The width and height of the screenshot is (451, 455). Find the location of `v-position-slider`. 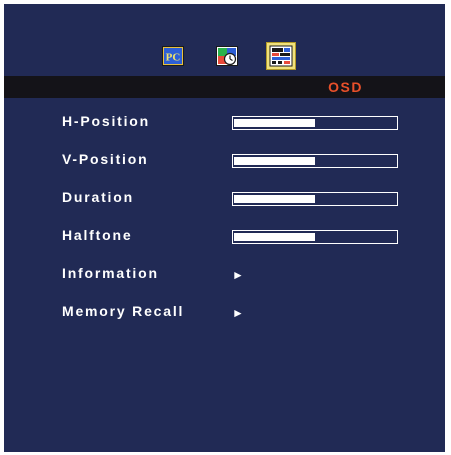

v-position-slider is located at coordinates (315, 161).